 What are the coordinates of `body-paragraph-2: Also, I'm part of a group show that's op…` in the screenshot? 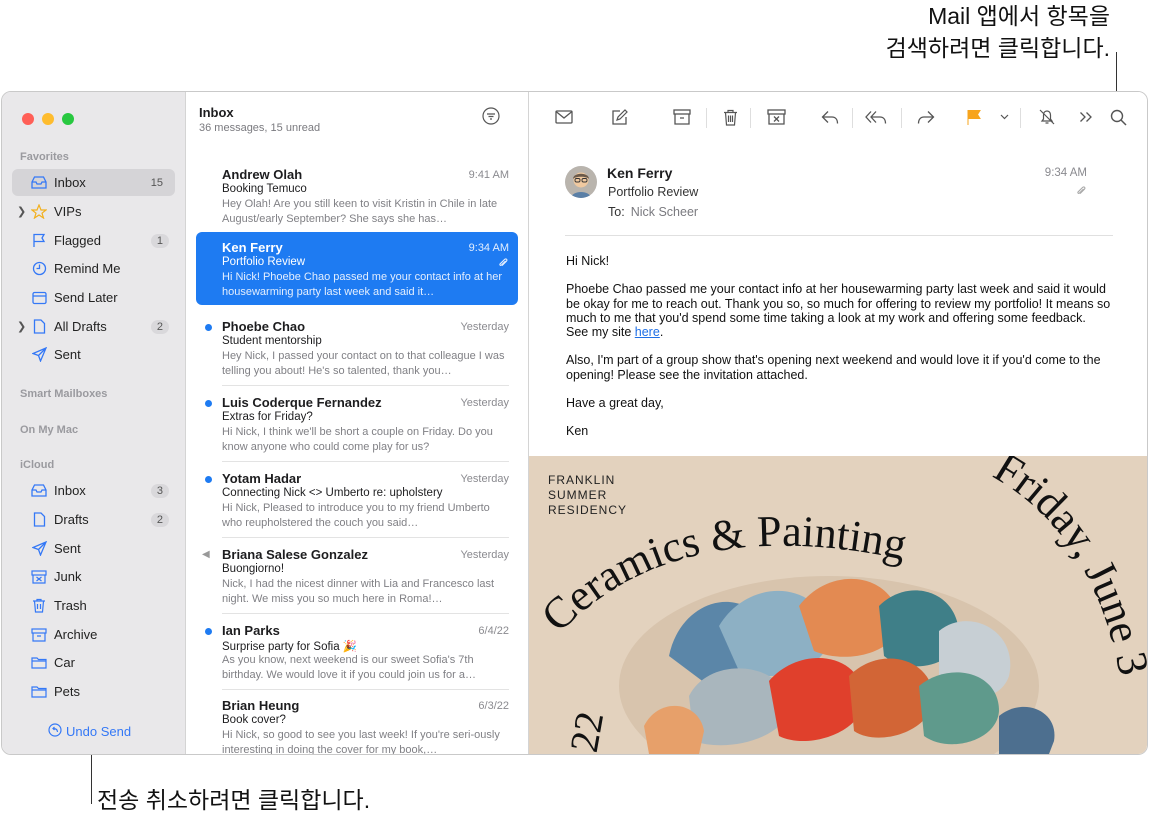 It's located at (833, 367).